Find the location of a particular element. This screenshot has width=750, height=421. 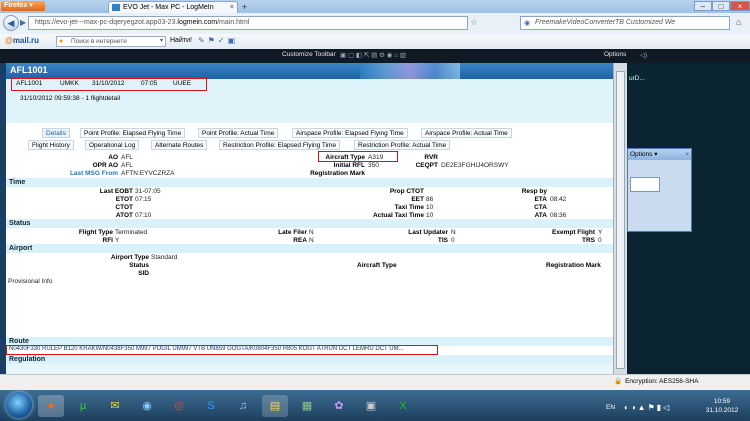

provisional-info-label: Provisional Info is located at coordinates (30, 281).